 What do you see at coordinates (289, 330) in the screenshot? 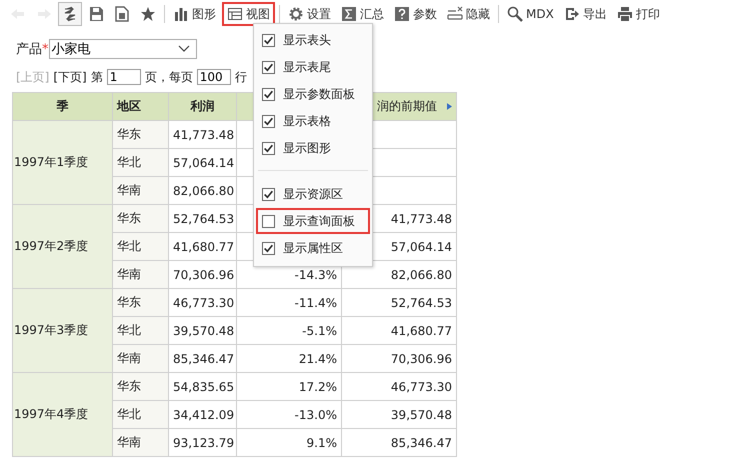
I see `table-cell: -5.1%` at bounding box center [289, 330].